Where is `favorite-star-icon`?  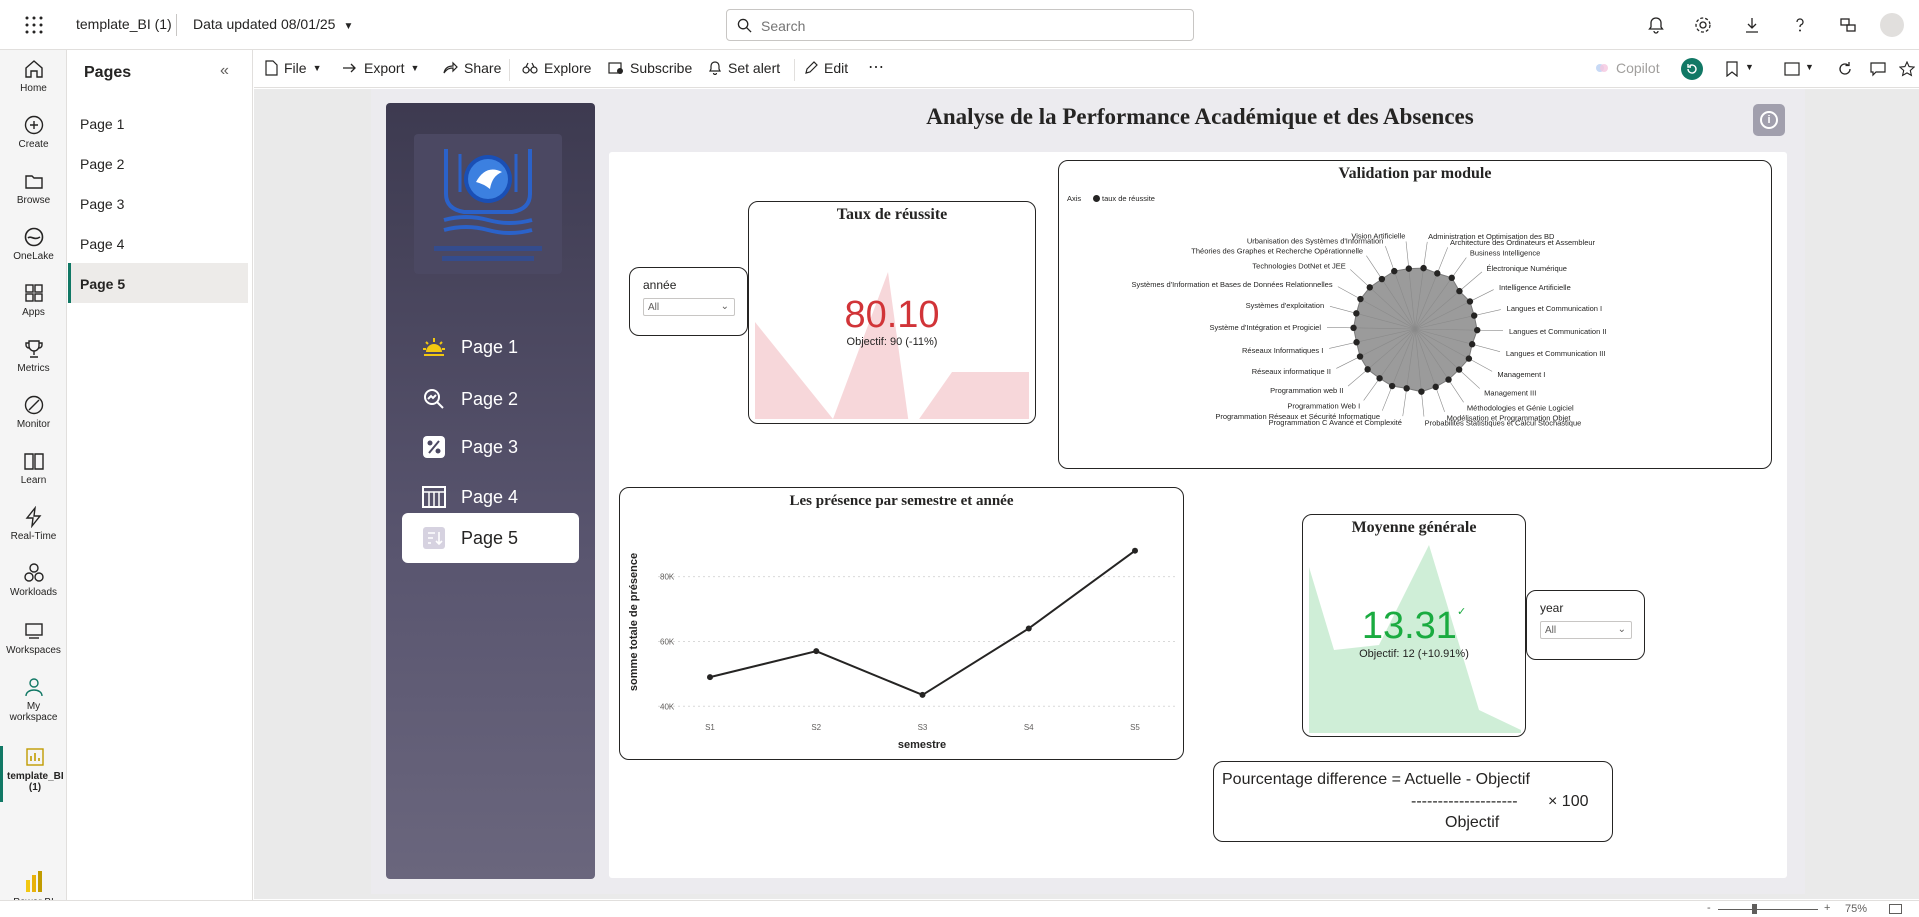 favorite-star-icon is located at coordinates (1907, 69).